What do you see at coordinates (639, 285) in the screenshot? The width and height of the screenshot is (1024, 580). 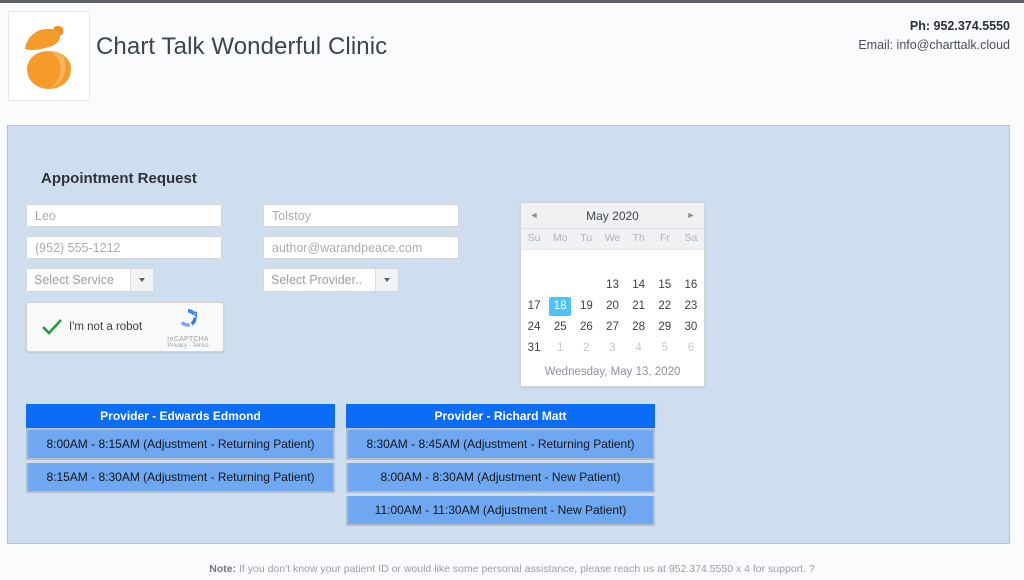 I see `calendar-day: 14` at bounding box center [639, 285].